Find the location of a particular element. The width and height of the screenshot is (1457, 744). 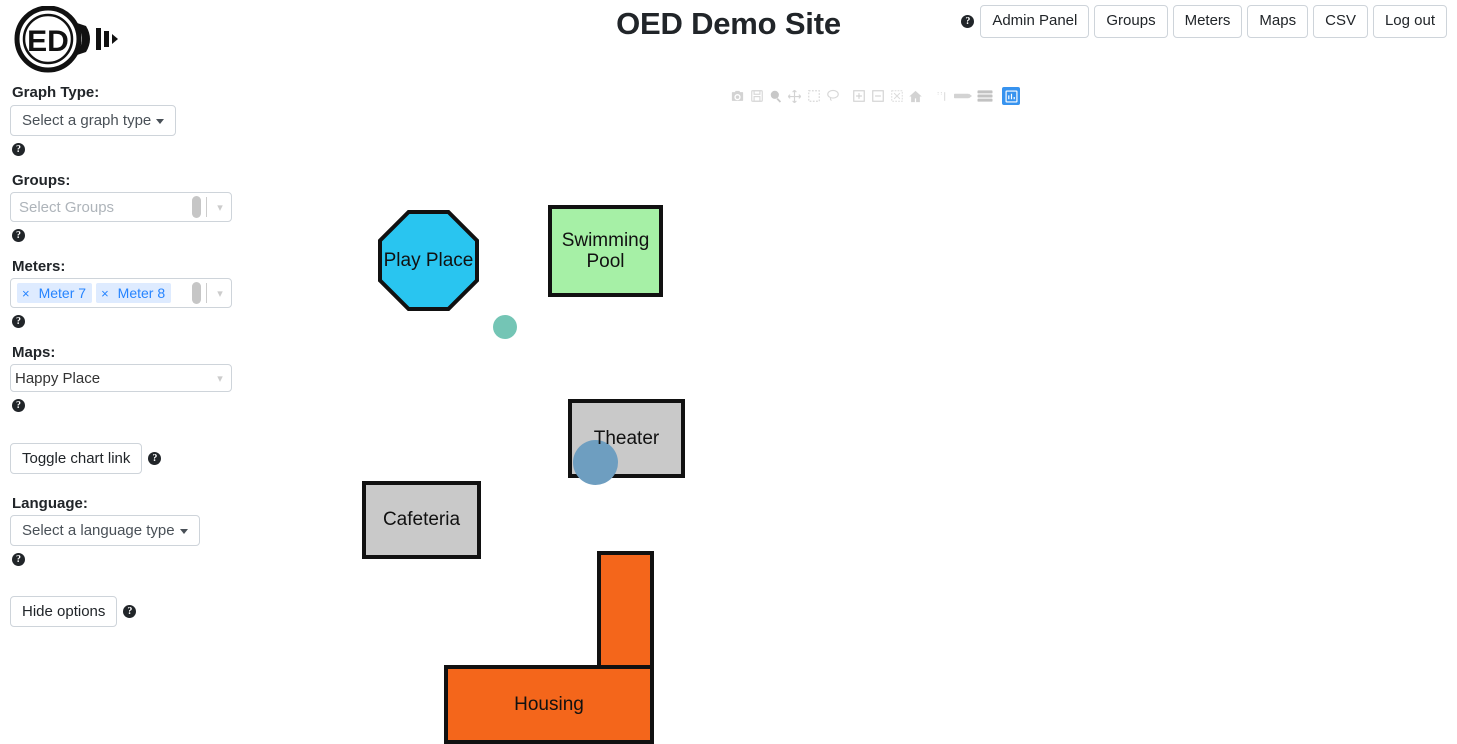

meter-marker-teal is located at coordinates (505, 327).